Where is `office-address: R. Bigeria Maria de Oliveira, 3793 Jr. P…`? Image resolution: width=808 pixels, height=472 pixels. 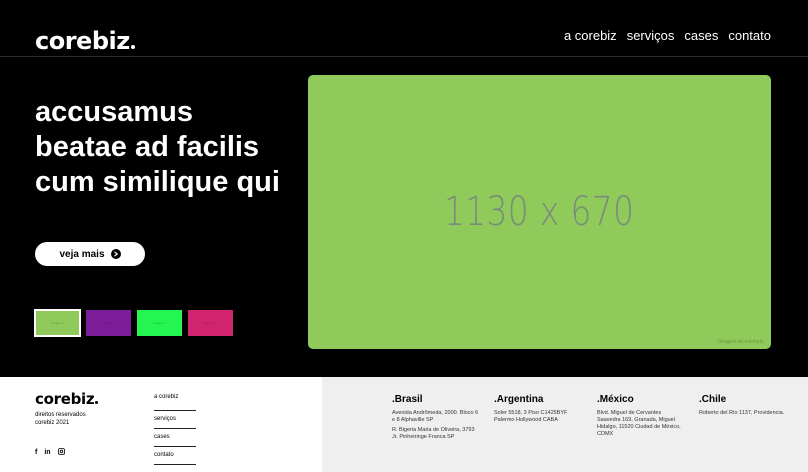
office-address: R. Bigeria Maria de Oliveira, 3793 Jr. P… is located at coordinates (433, 433).